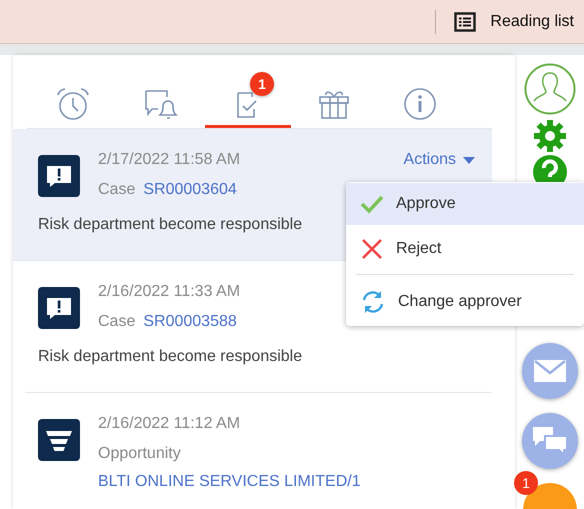 This screenshot has height=509, width=584. What do you see at coordinates (169, 292) in the screenshot?
I see `date-time: 2/16/2022 11:33 AM` at bounding box center [169, 292].